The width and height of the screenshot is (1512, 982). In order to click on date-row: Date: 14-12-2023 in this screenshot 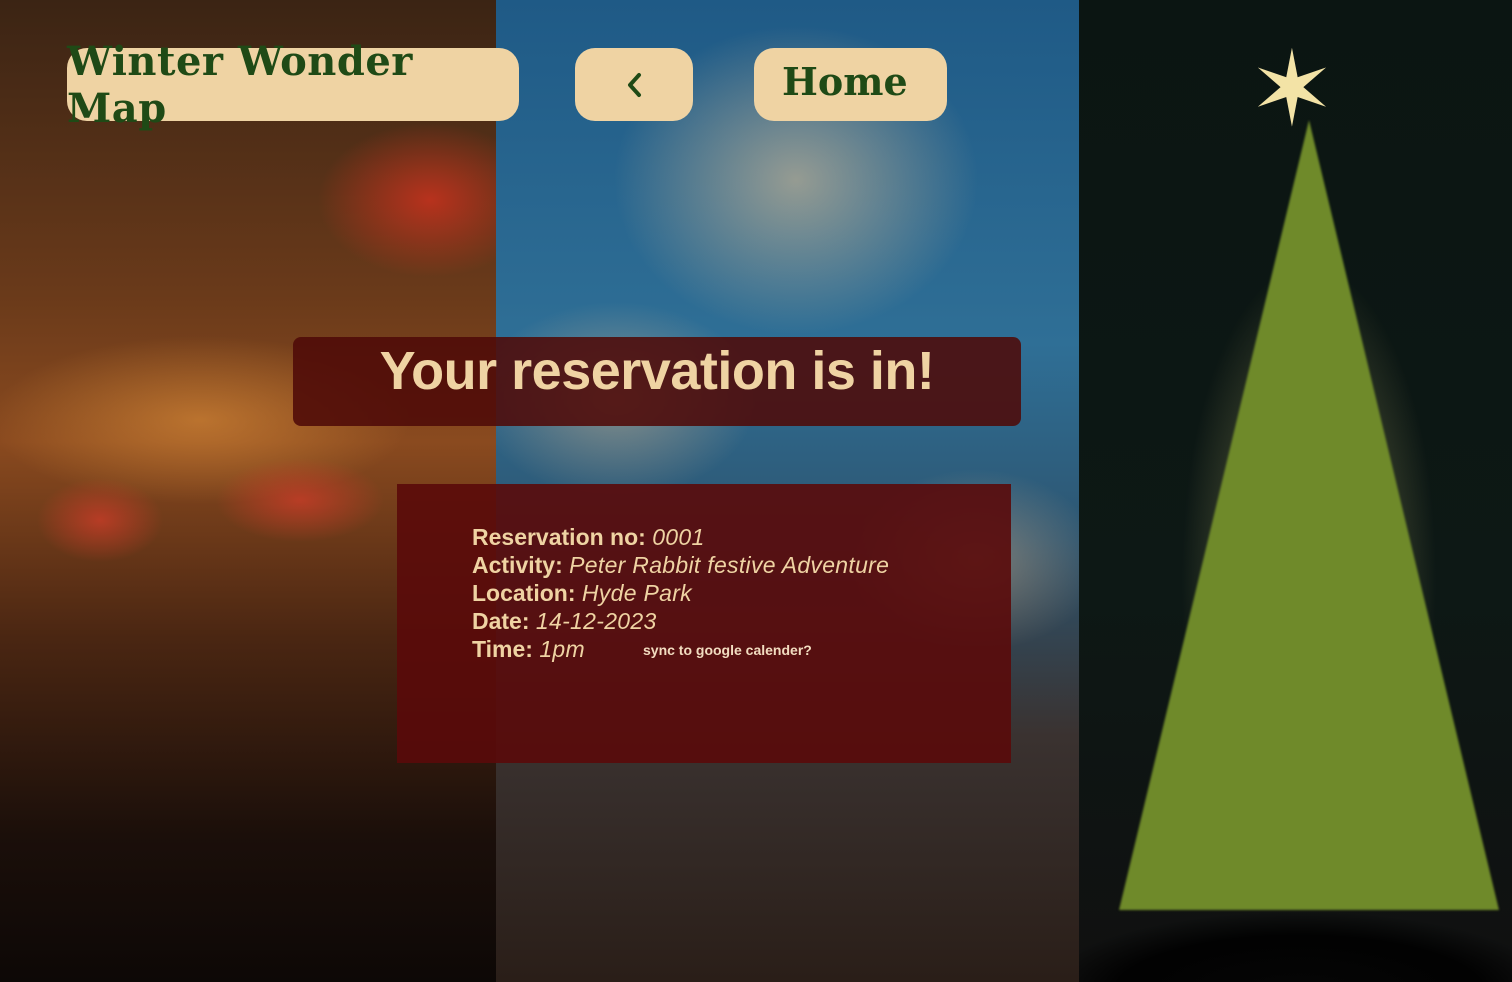, I will do `click(564, 621)`.